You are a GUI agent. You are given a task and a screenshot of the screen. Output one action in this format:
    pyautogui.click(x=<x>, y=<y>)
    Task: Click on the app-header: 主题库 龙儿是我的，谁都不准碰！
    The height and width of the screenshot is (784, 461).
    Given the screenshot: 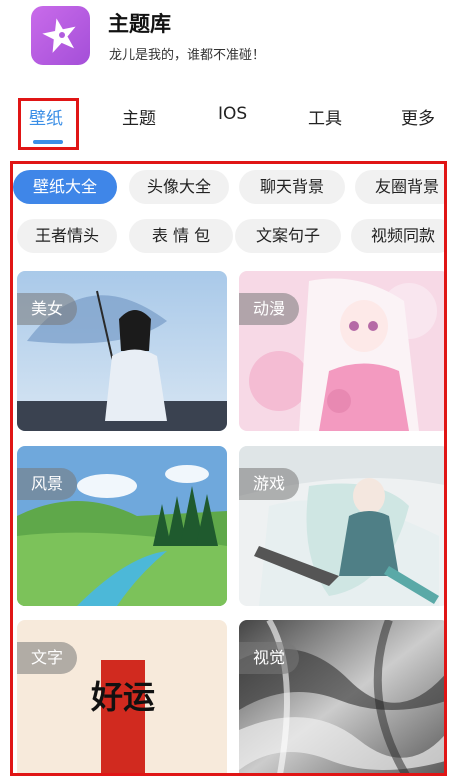 What is the action you would take?
    pyautogui.click(x=230, y=45)
    